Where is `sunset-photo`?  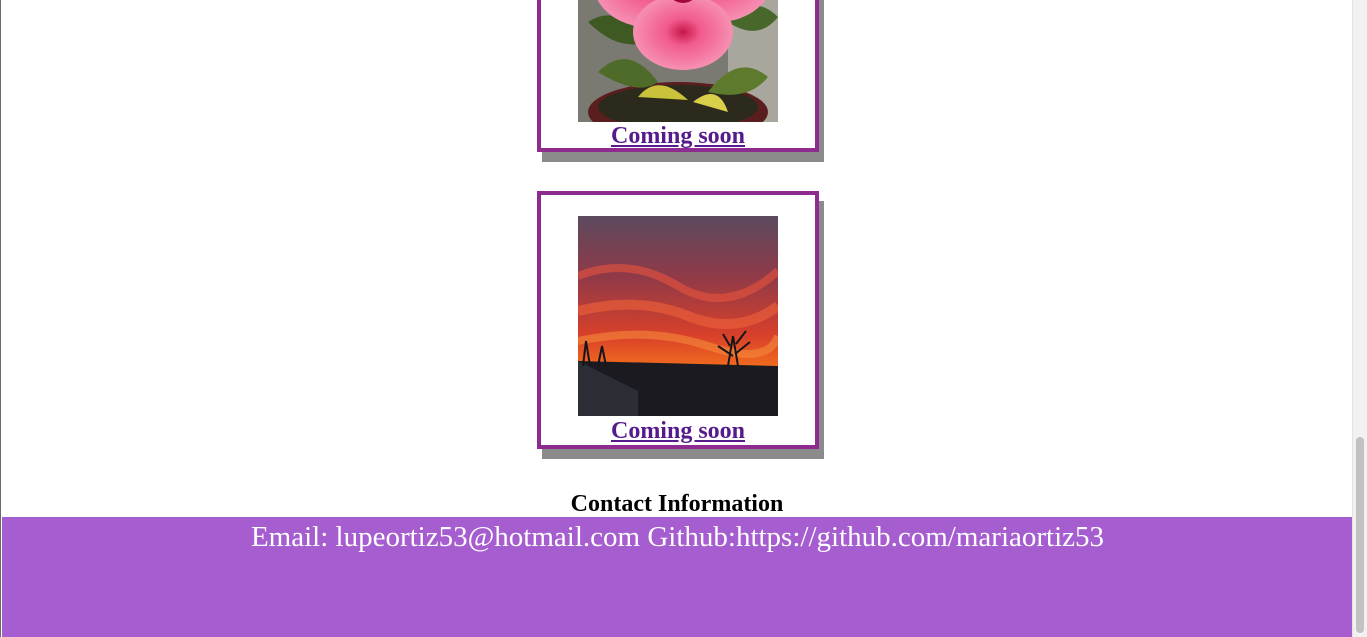
sunset-photo is located at coordinates (678, 316).